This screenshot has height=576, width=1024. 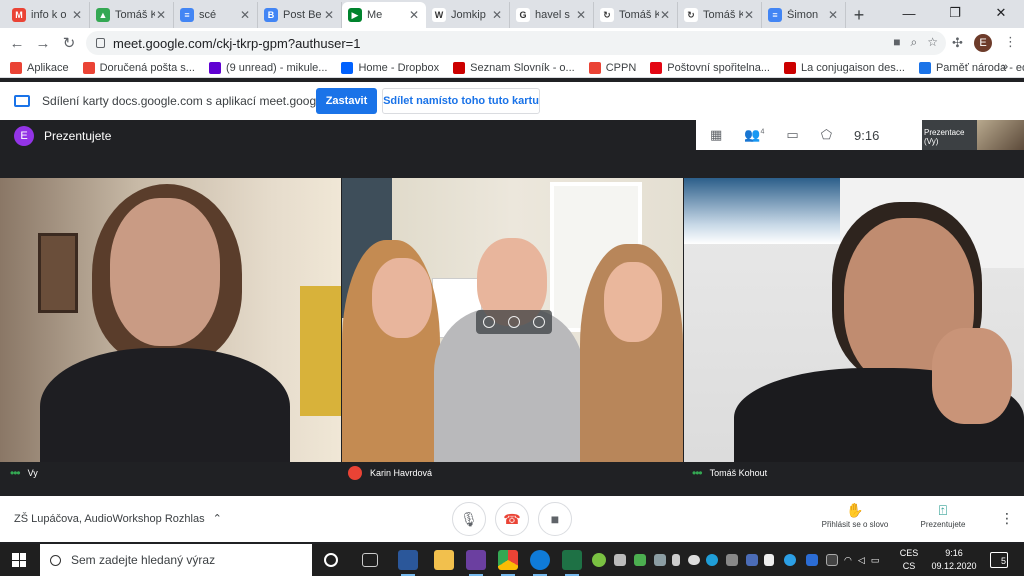 What do you see at coordinates (752, 560) in the screenshot?
I see `app-icon-screen` at bounding box center [752, 560].